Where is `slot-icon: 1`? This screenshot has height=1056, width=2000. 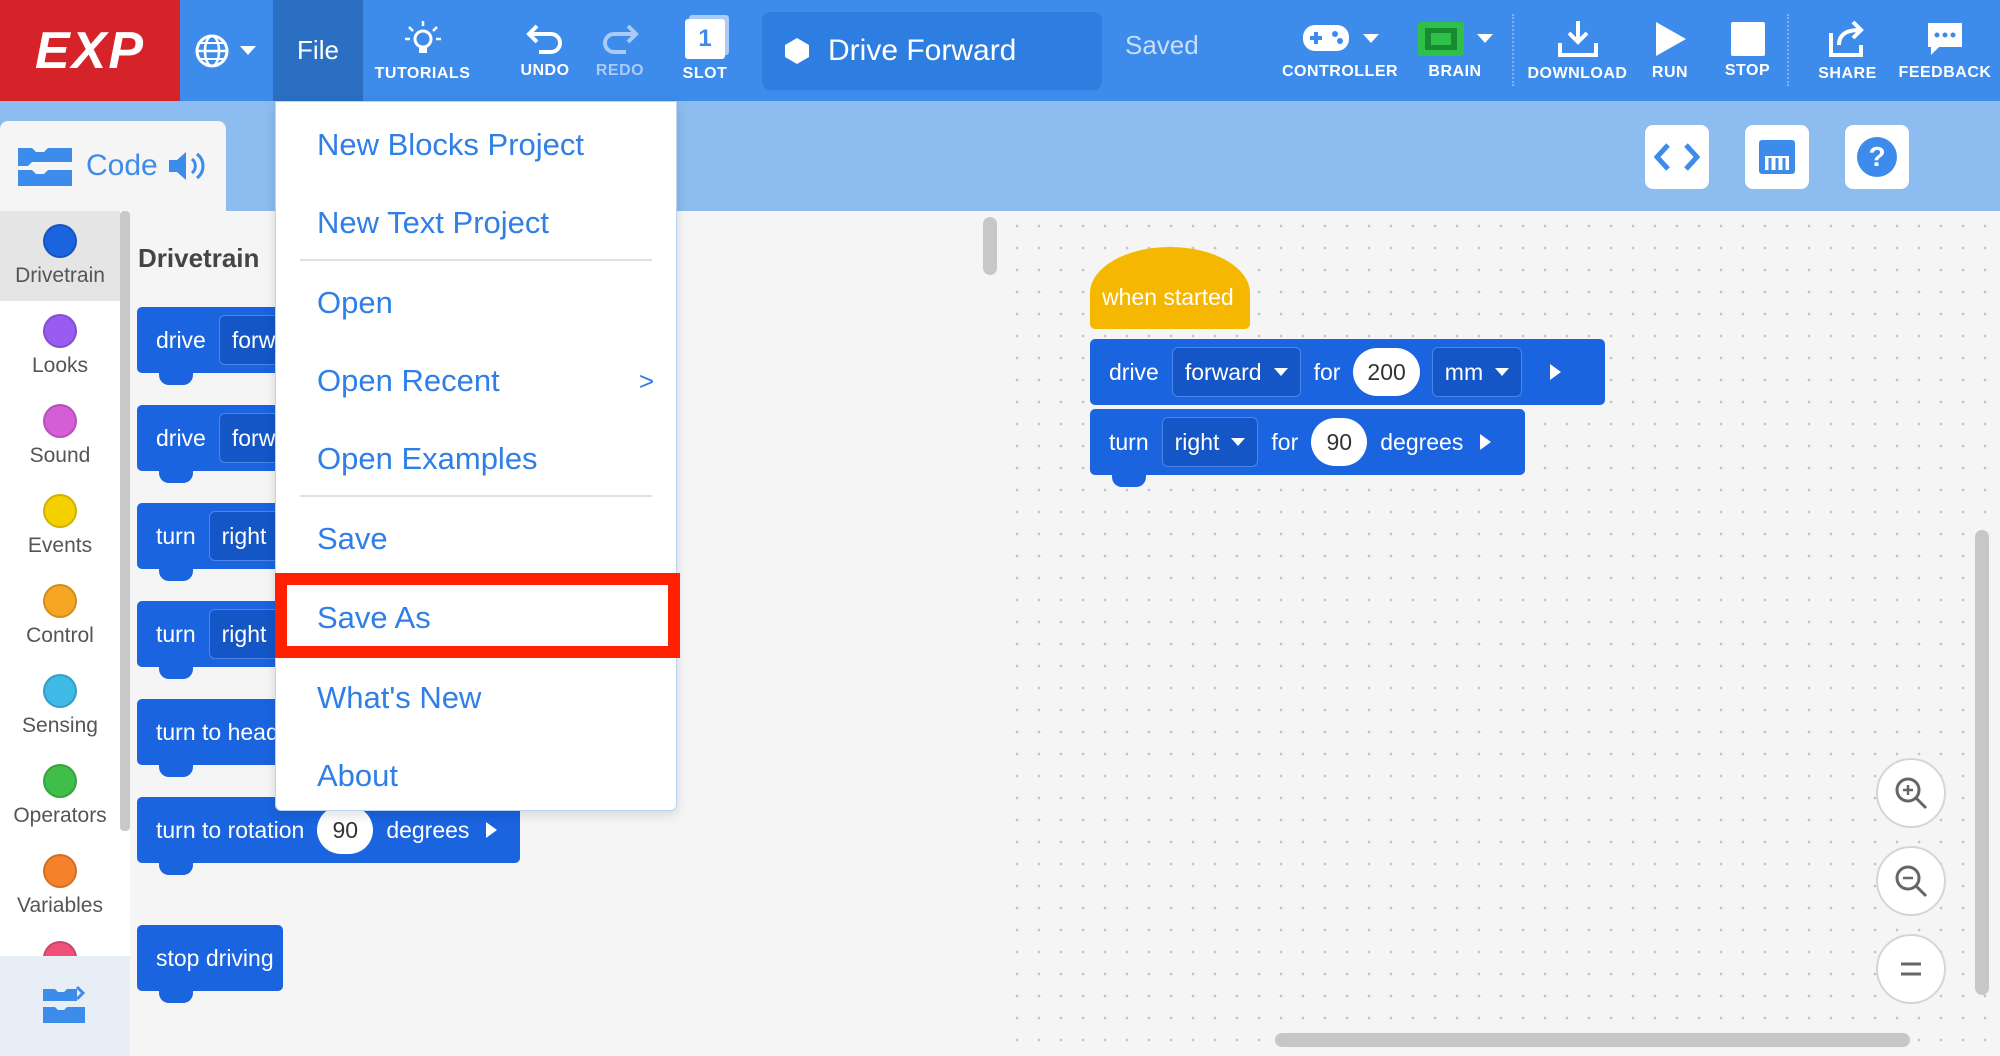
slot-icon: 1 is located at coordinates (705, 38).